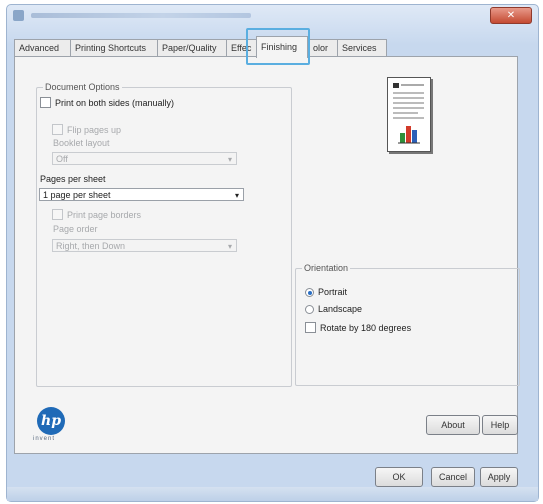 The height and width of the screenshot is (504, 543). What do you see at coordinates (141, 194) in the screenshot?
I see `pages-per-sheet-select: 1 page per sheet ▾` at bounding box center [141, 194].